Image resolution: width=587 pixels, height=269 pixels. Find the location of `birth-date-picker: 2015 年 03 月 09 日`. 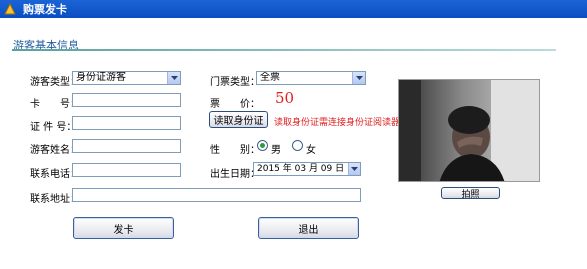

birth-date-picker: 2015 年 03 月 09 日 is located at coordinates (307, 169).